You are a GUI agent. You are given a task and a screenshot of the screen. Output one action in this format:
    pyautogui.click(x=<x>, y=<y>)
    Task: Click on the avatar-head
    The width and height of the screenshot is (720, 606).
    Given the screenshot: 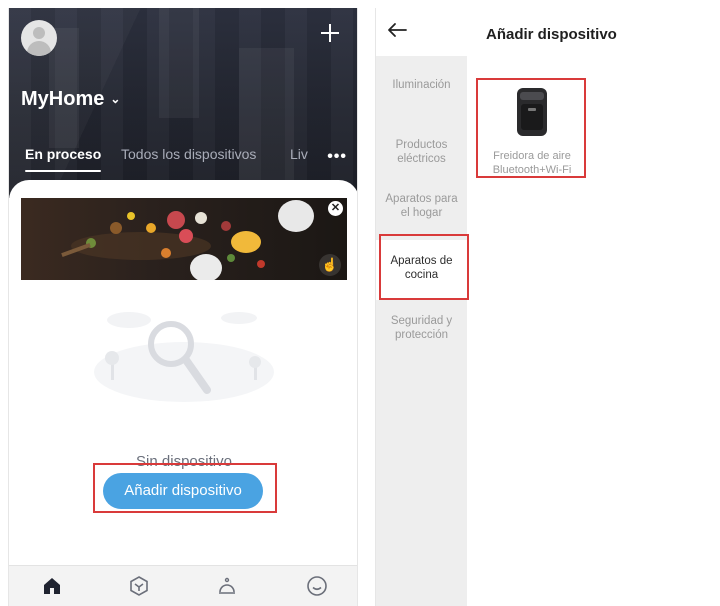 What is the action you would take?
    pyautogui.click(x=39, y=33)
    